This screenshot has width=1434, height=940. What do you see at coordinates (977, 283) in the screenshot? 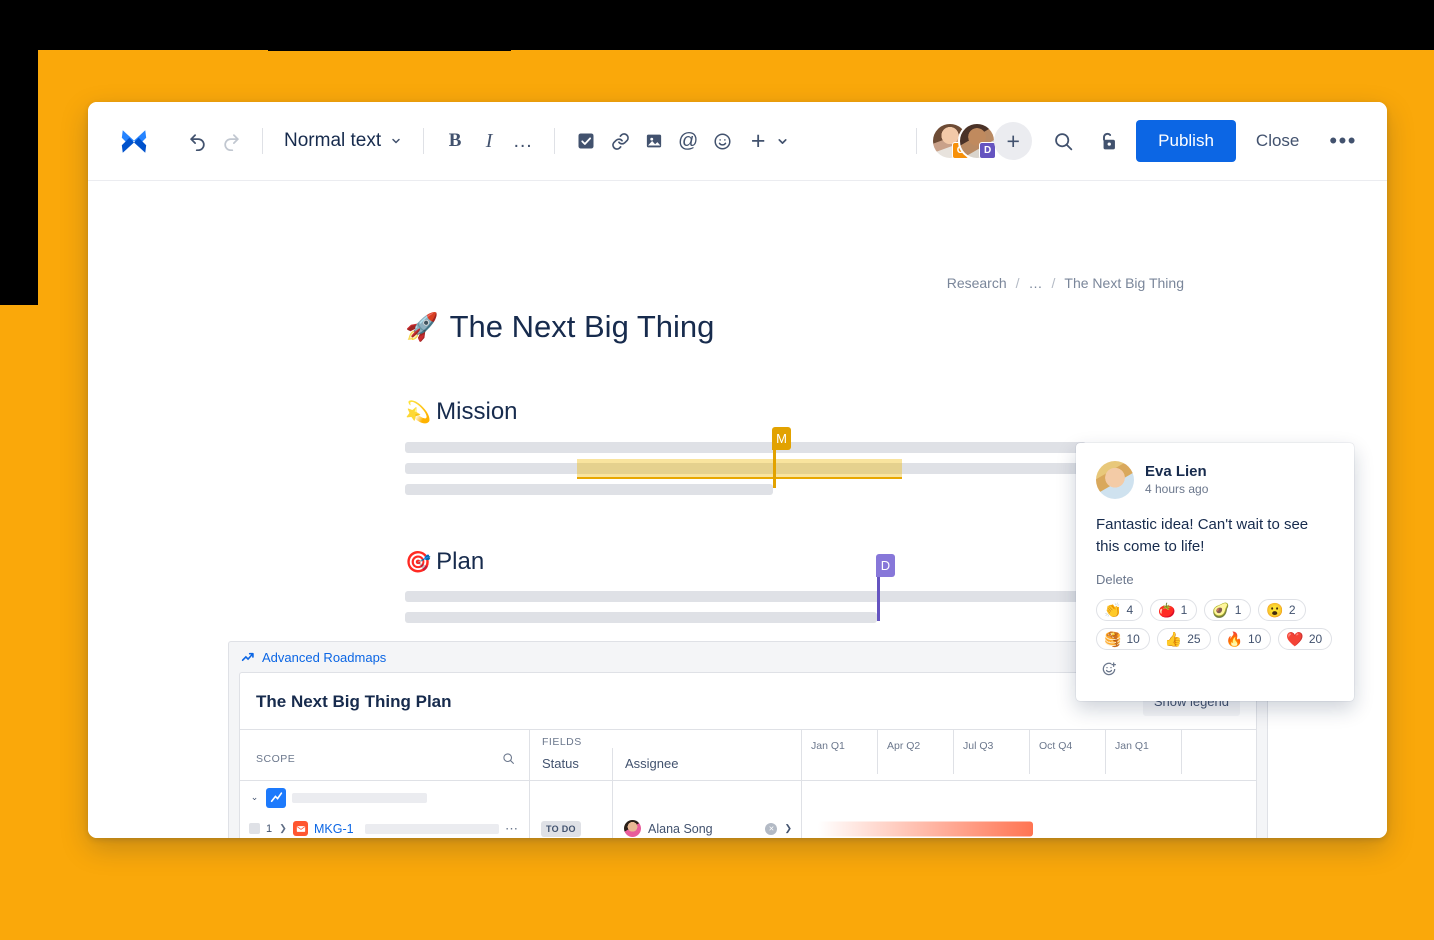
I see `breadcrumb-item-research: Research` at bounding box center [977, 283].